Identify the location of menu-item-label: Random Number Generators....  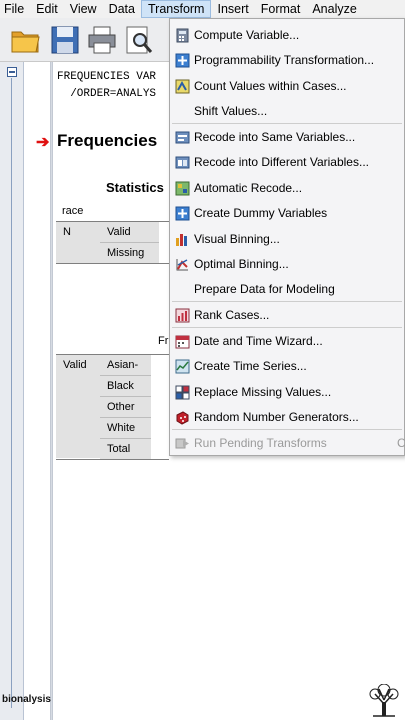
(276, 417).